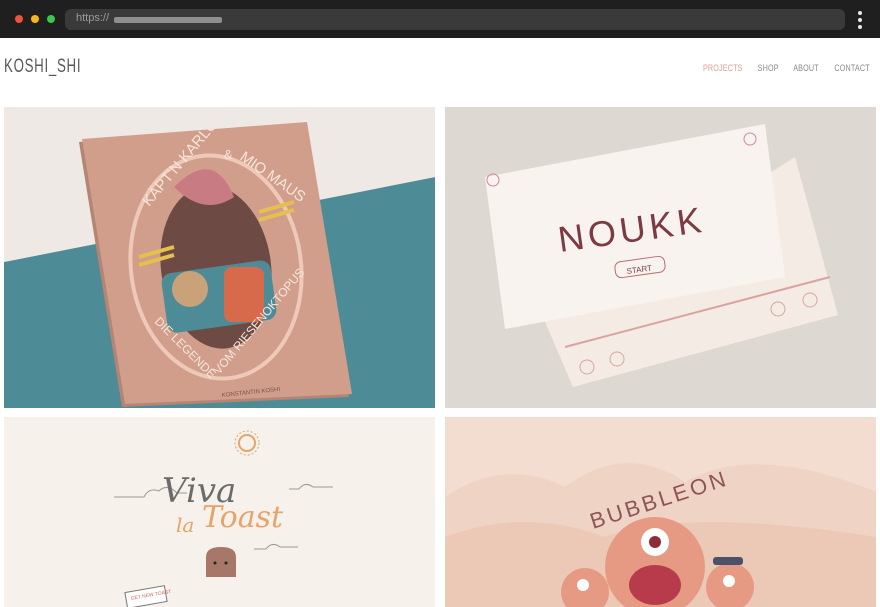  Describe the element at coordinates (221, 562) in the screenshot. I see `toast-character-image` at that location.